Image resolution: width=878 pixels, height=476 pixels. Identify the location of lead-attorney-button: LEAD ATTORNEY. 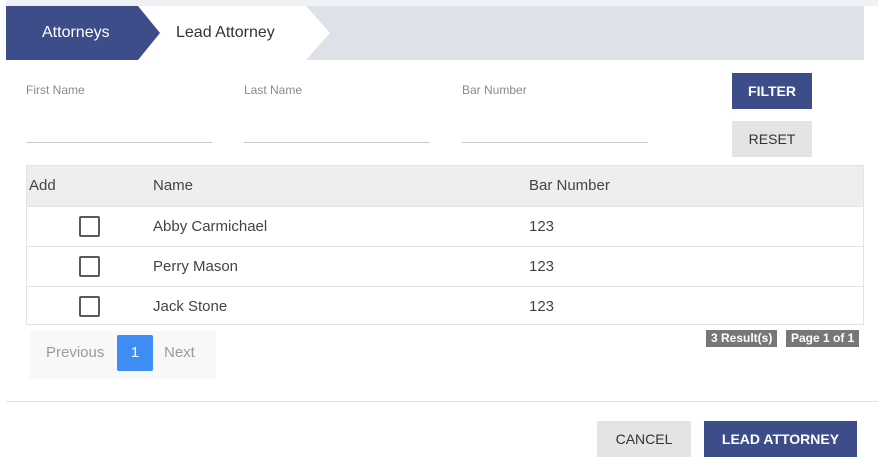
(780, 439).